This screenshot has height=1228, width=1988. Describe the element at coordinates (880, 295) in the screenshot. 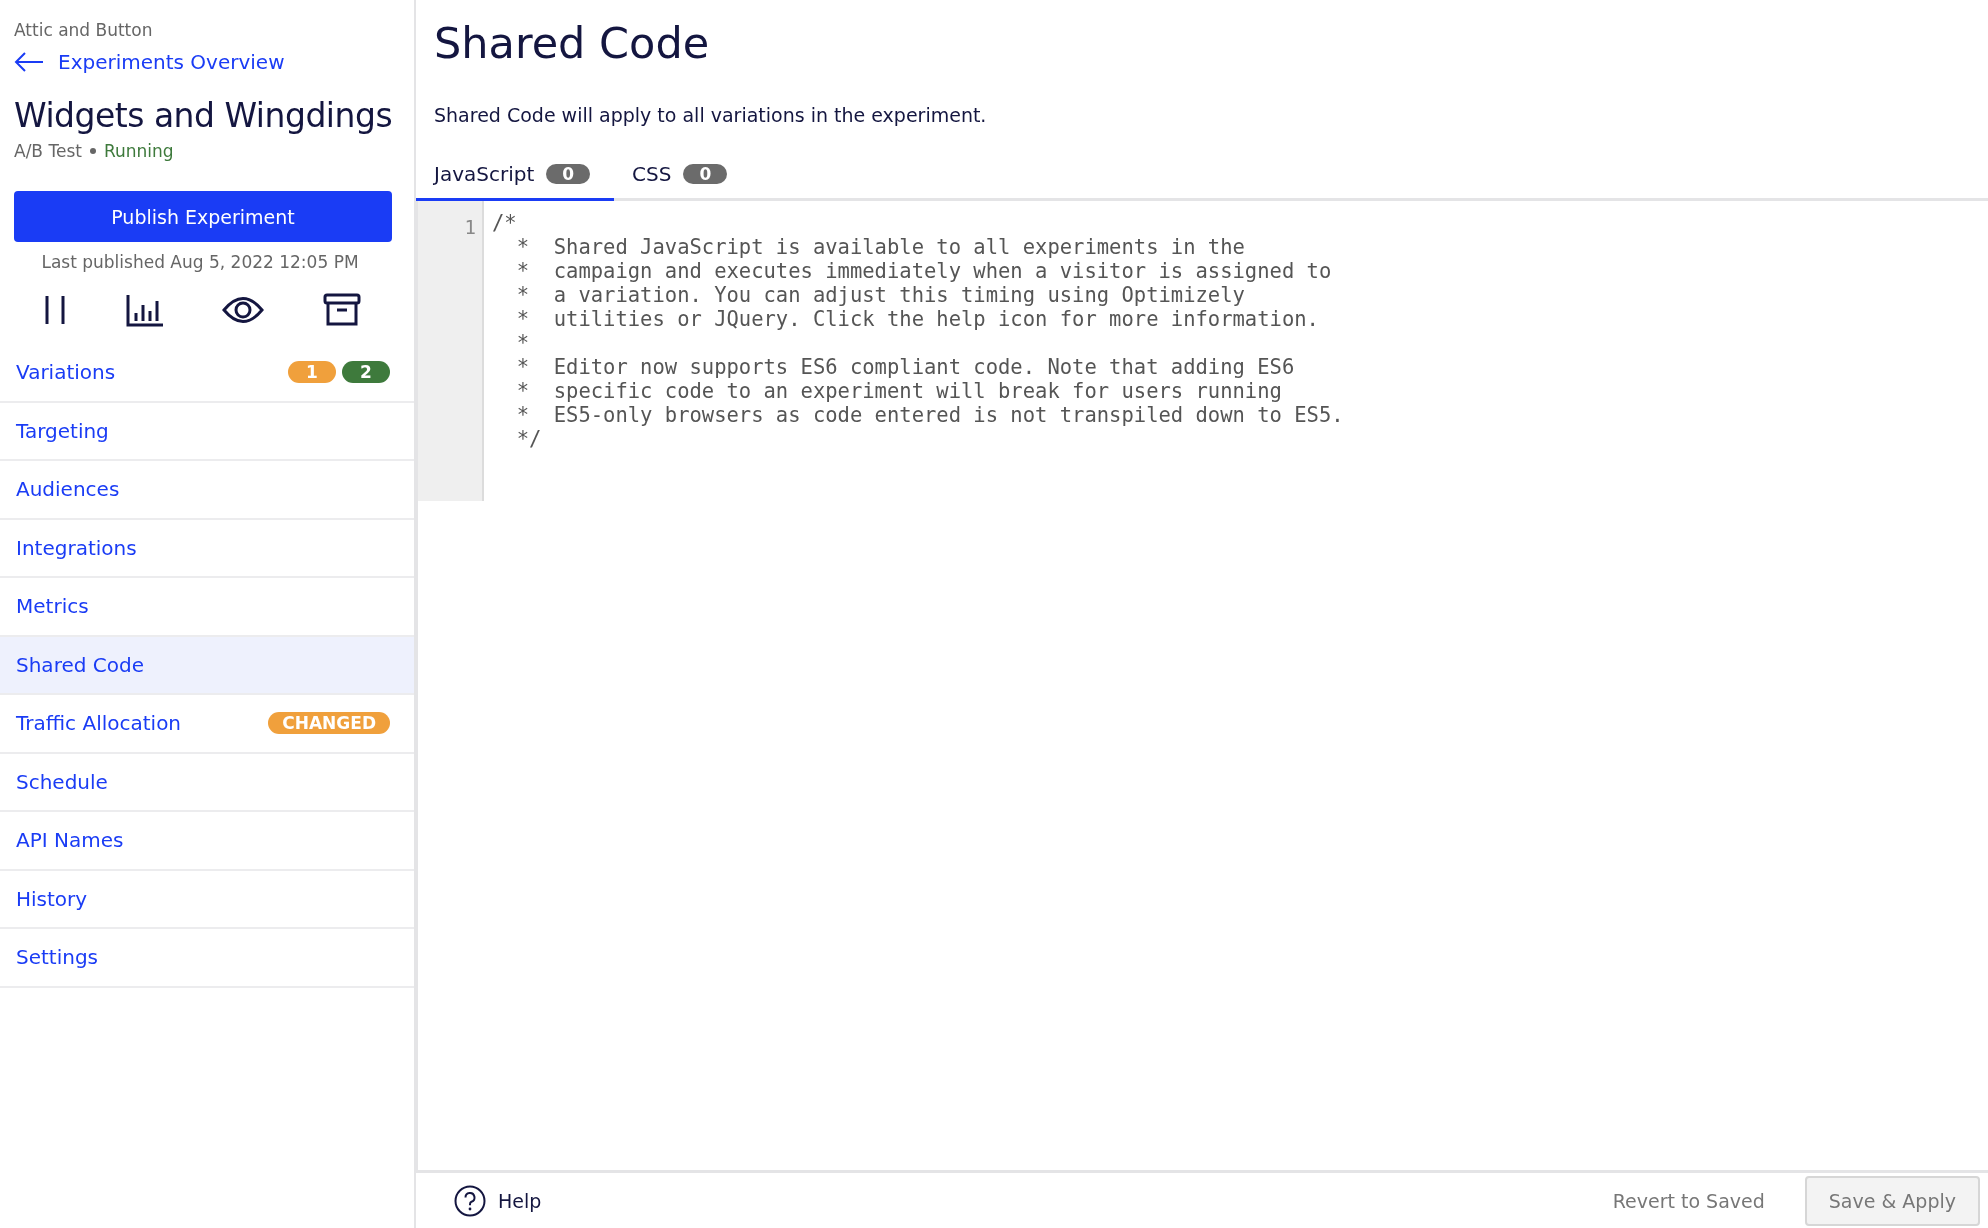

I see `code-line: * a variation. You can adjust this timing using Optimizely` at that location.